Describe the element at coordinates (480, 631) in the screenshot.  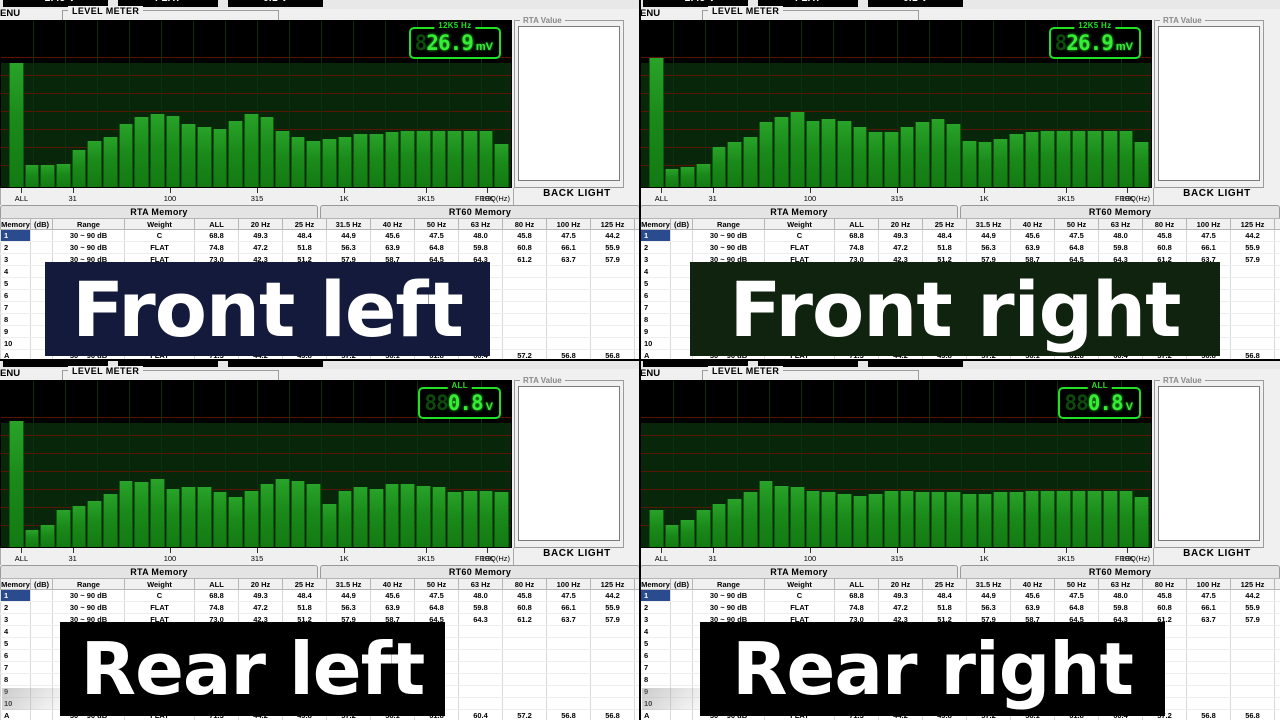
I see `cell-value` at that location.